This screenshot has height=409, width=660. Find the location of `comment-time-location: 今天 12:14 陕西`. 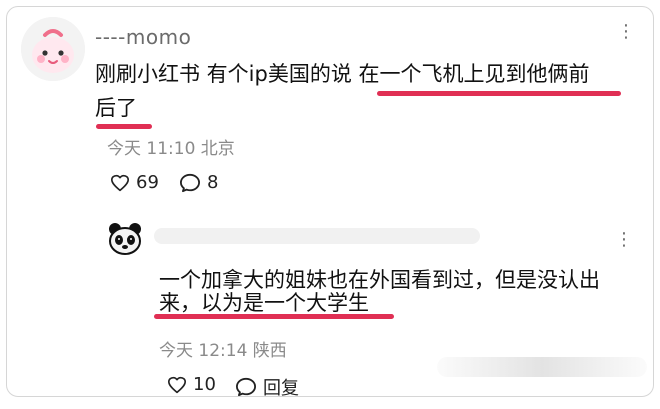

comment-time-location: 今天 12:14 陕西 is located at coordinates (223, 351).